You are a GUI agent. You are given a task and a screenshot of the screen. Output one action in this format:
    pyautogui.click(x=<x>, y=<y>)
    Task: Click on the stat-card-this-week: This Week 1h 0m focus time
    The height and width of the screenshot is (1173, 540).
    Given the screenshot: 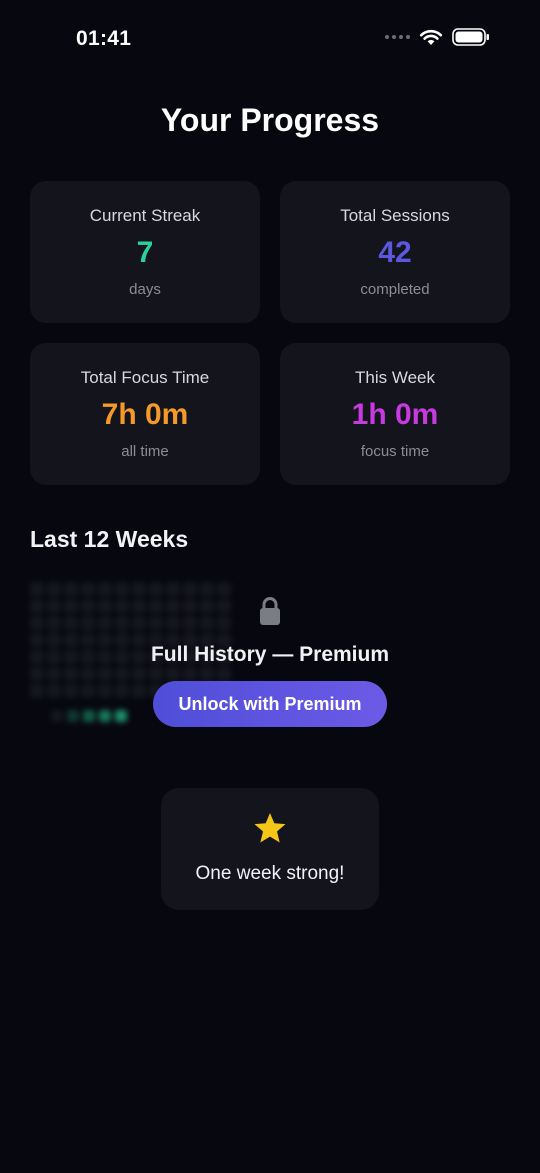 What is the action you would take?
    pyautogui.click(x=395, y=414)
    